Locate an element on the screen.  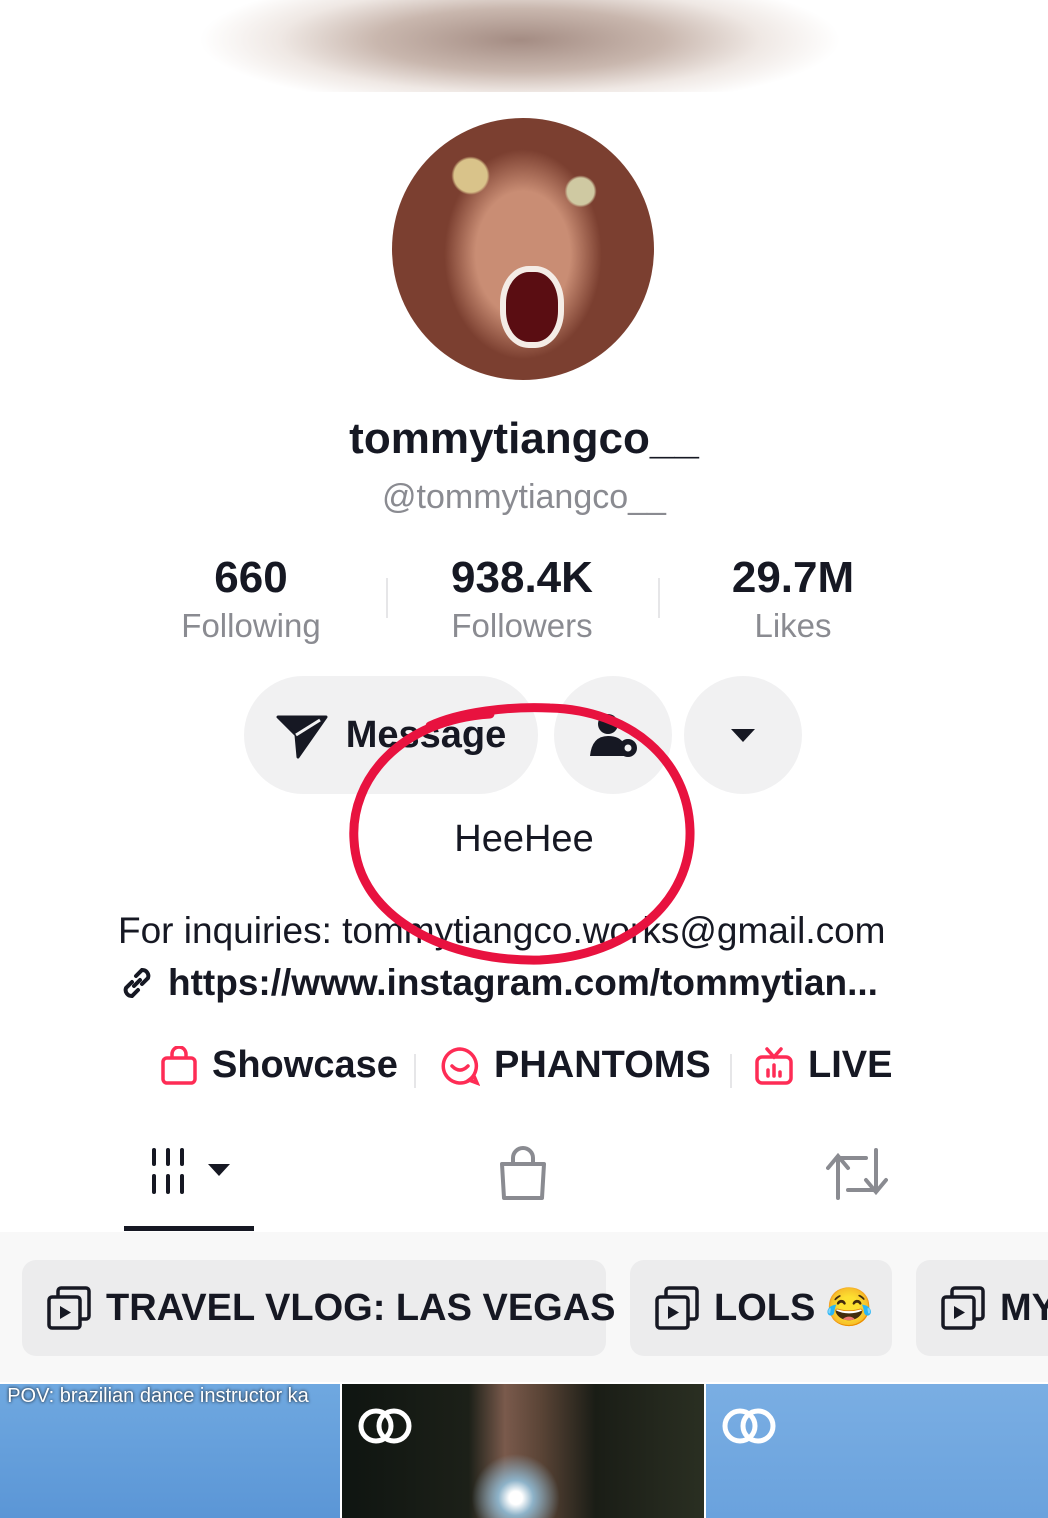
live-badge: LIVE is located at coordinates (823, 1065).